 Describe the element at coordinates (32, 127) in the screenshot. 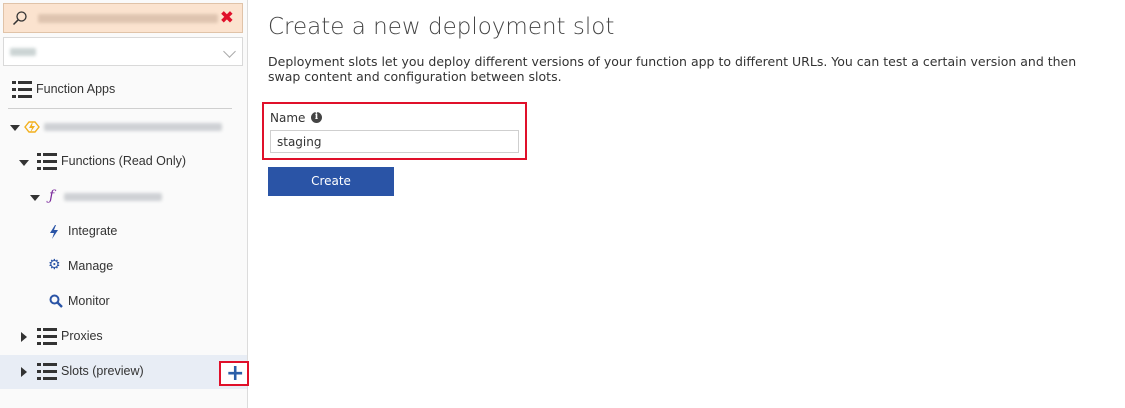

I see `function-app-icon` at that location.